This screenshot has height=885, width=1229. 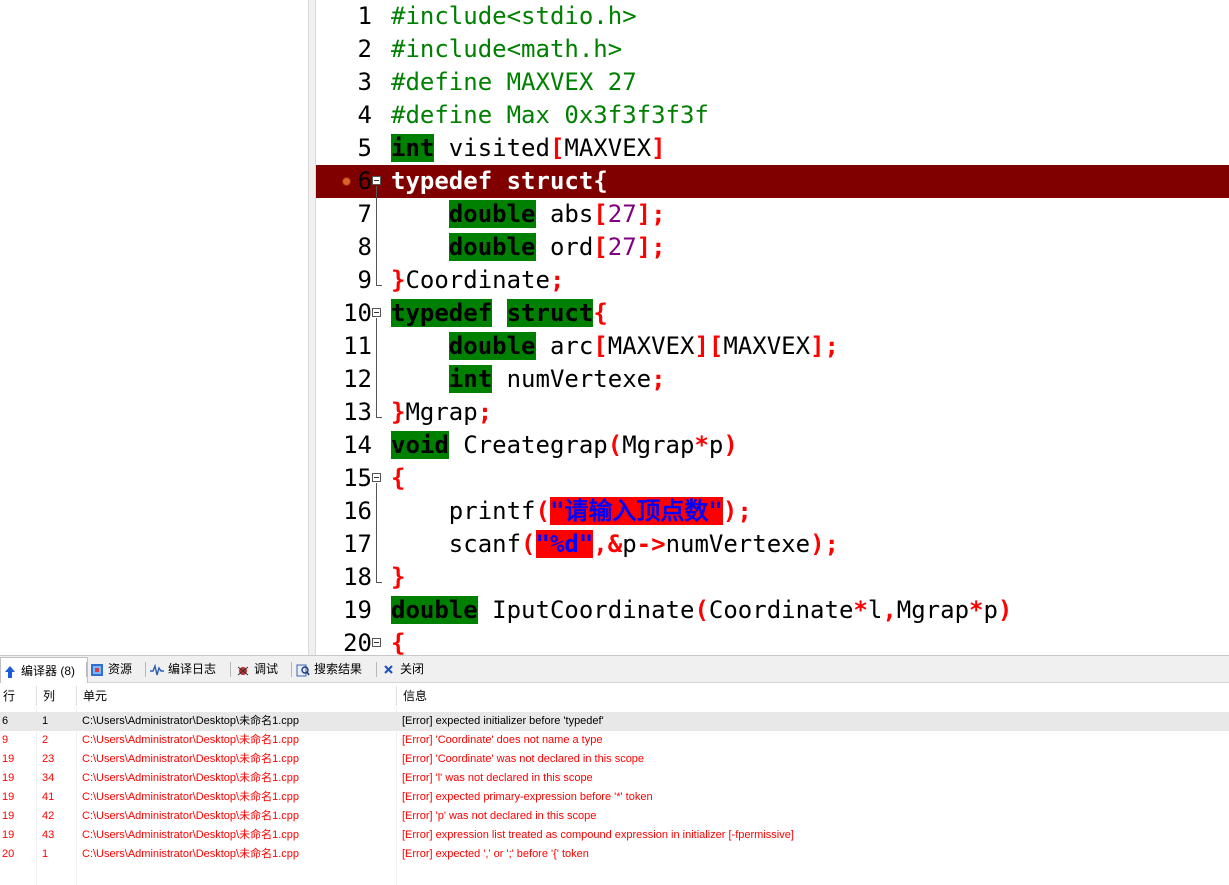 What do you see at coordinates (875, 610) in the screenshot?
I see `code-token: l` at bounding box center [875, 610].